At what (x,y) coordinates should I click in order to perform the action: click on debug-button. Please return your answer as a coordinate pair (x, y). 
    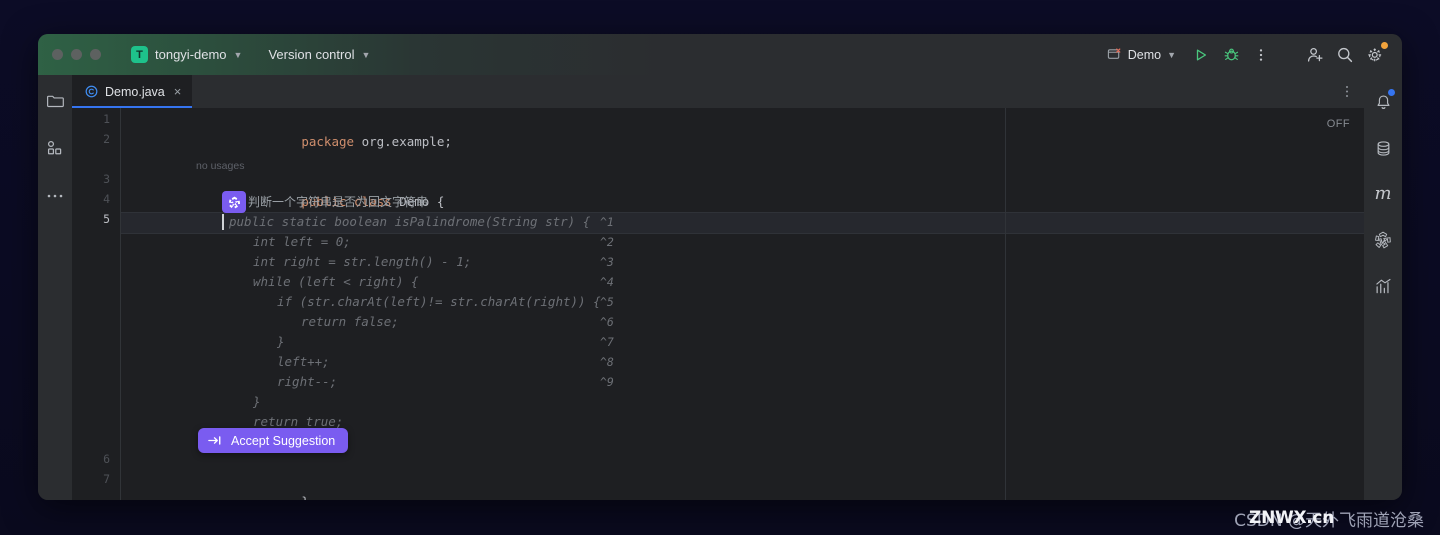
    Looking at the image, I should click on (1231, 55).